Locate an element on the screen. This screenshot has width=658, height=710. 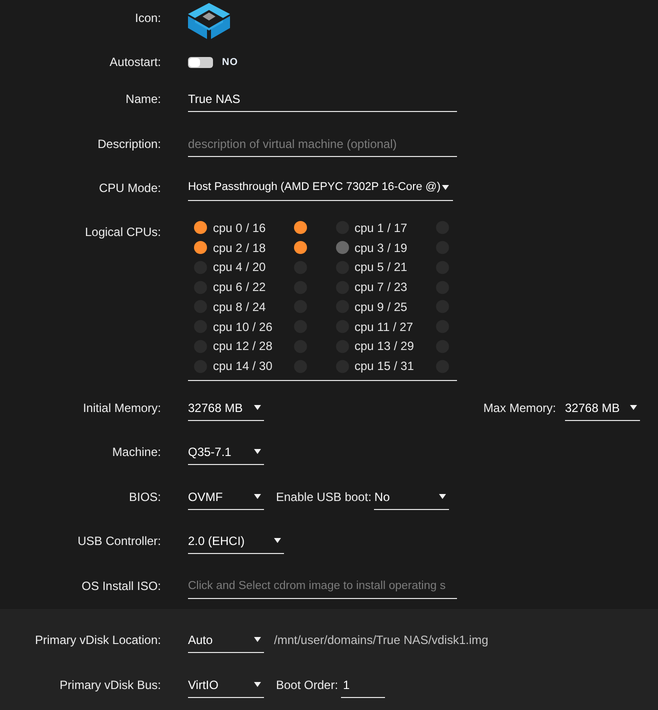
cpu-label: cpu 1 / 17 is located at coordinates (381, 227).